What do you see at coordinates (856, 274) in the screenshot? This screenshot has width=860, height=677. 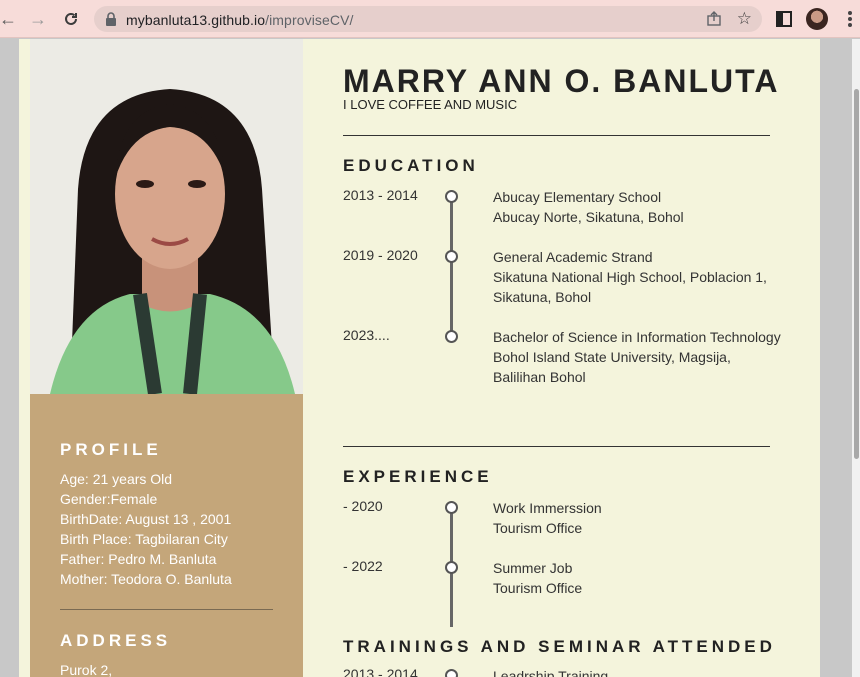 I see `scrollbar-thumb` at bounding box center [856, 274].